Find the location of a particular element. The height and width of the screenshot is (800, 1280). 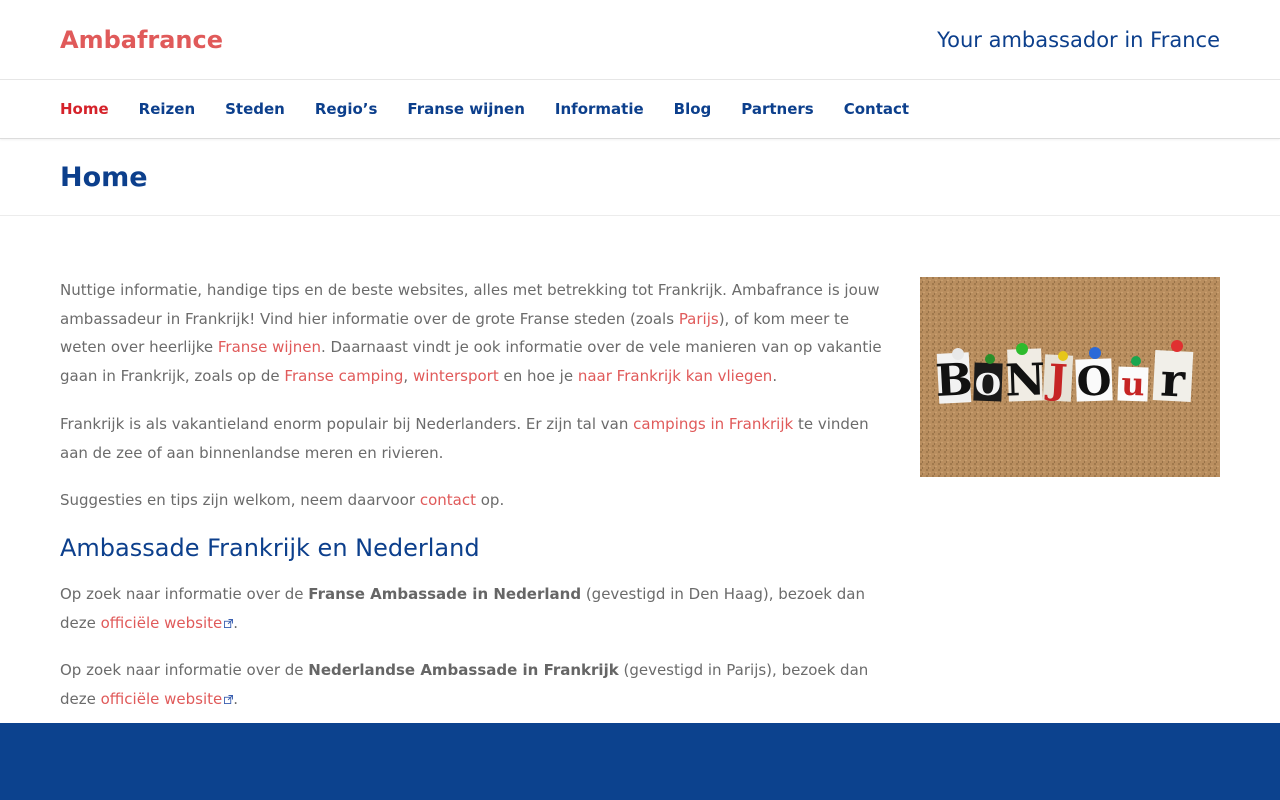

link-official-website-fr: officiële website is located at coordinates (167, 699).